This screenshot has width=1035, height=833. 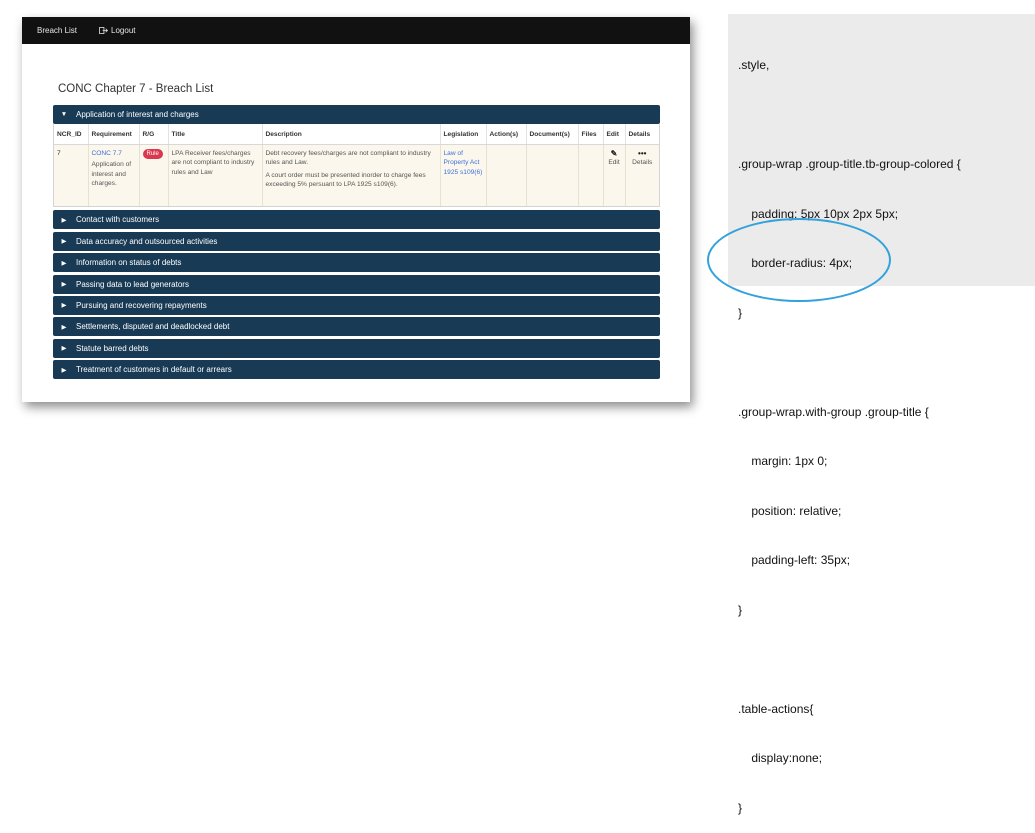 What do you see at coordinates (552, 134) in the screenshot?
I see `column-header: Document(s)` at bounding box center [552, 134].